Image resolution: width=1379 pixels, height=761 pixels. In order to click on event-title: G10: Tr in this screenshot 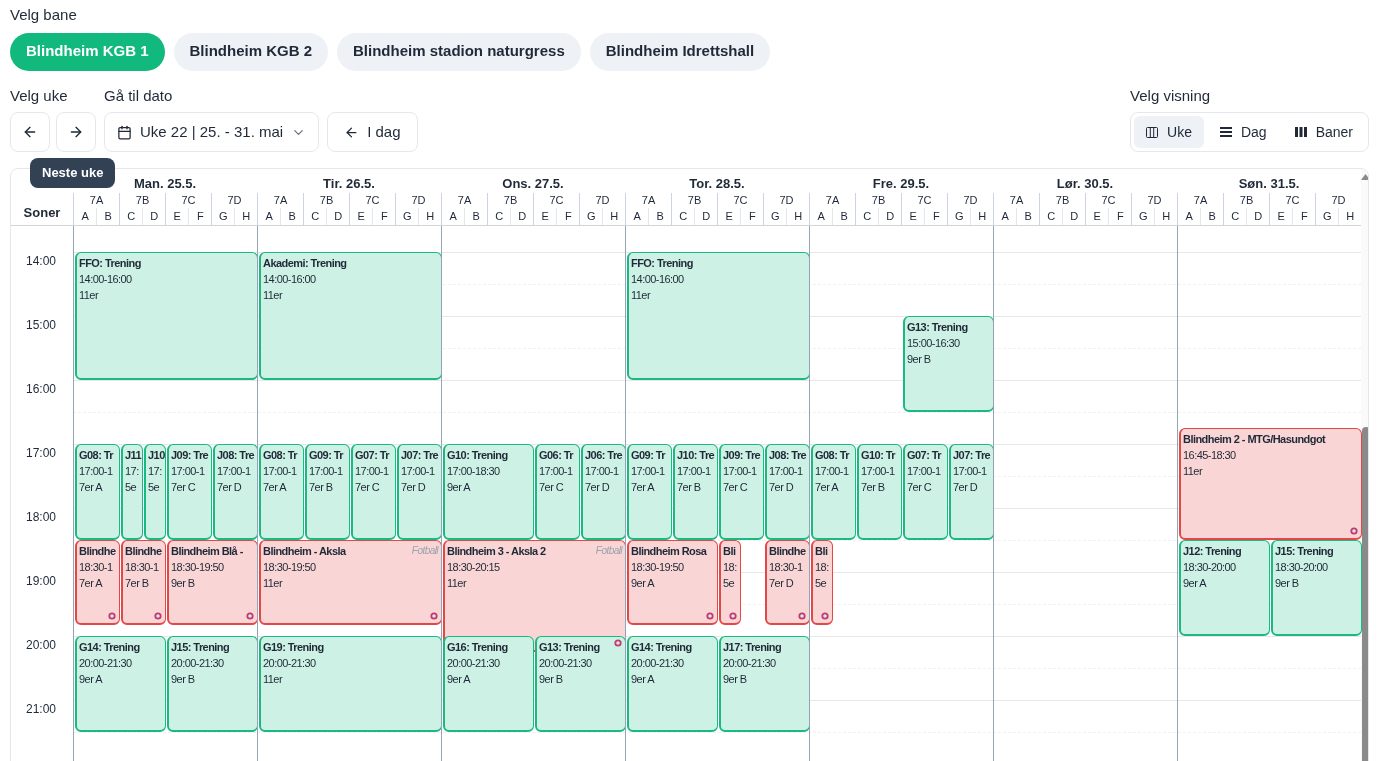, I will do `click(878, 455)`.